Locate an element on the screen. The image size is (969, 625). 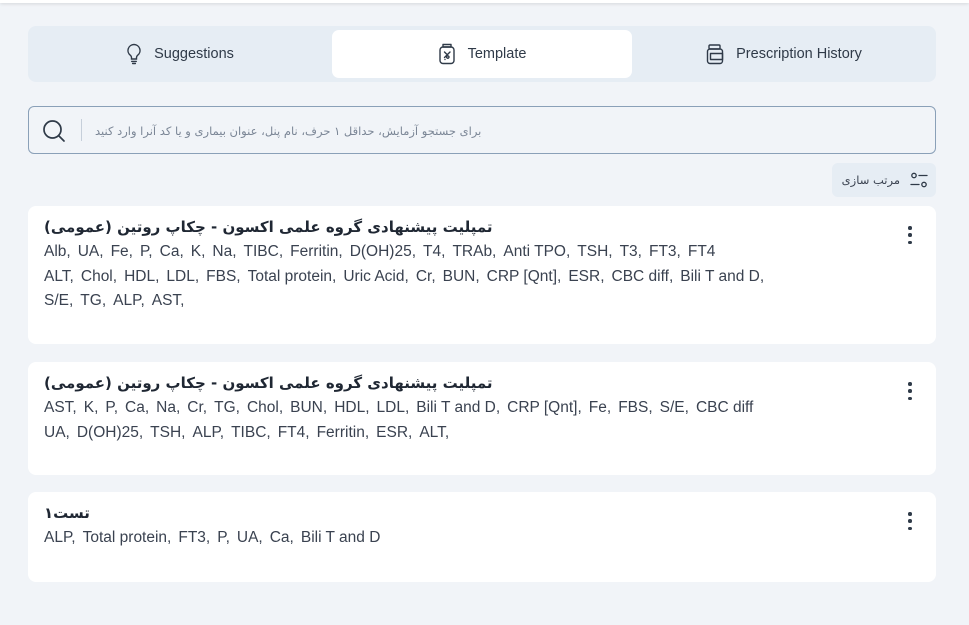
test-item: TRAb, is located at coordinates (474, 251).